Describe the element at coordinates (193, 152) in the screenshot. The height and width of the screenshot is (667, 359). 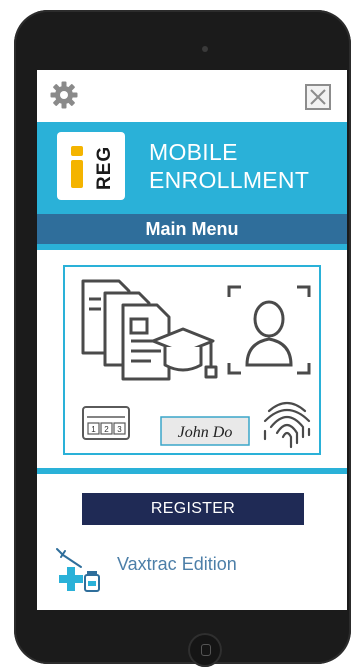
I see `app-title-line-1: MOBILE` at that location.